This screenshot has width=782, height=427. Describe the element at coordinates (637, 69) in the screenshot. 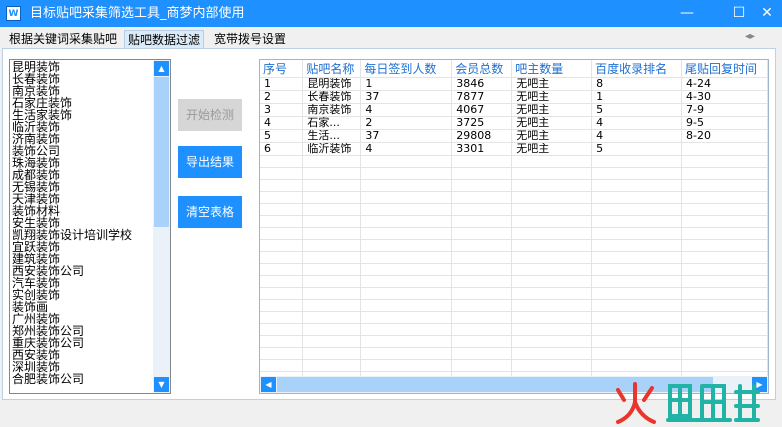

I see `column-header: 百度收录排名` at that location.